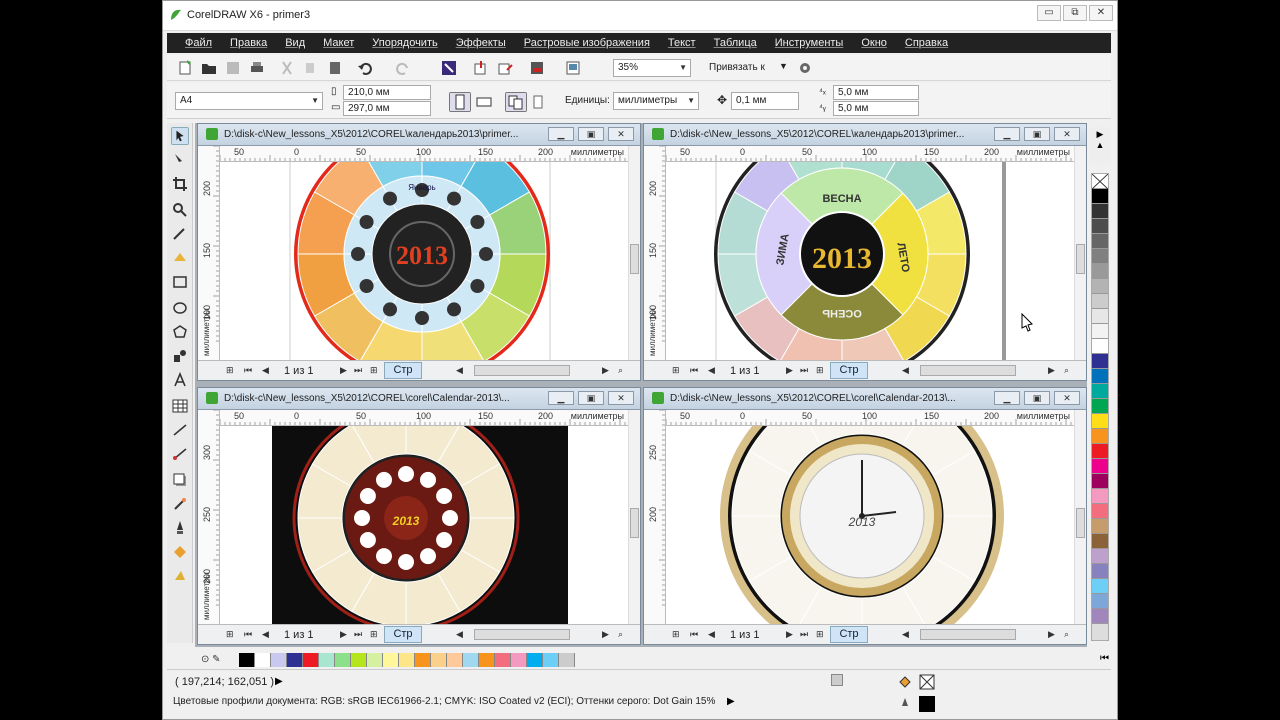  Describe the element at coordinates (926, 43) in the screenshot. I see `menu-help: Справка` at that location.